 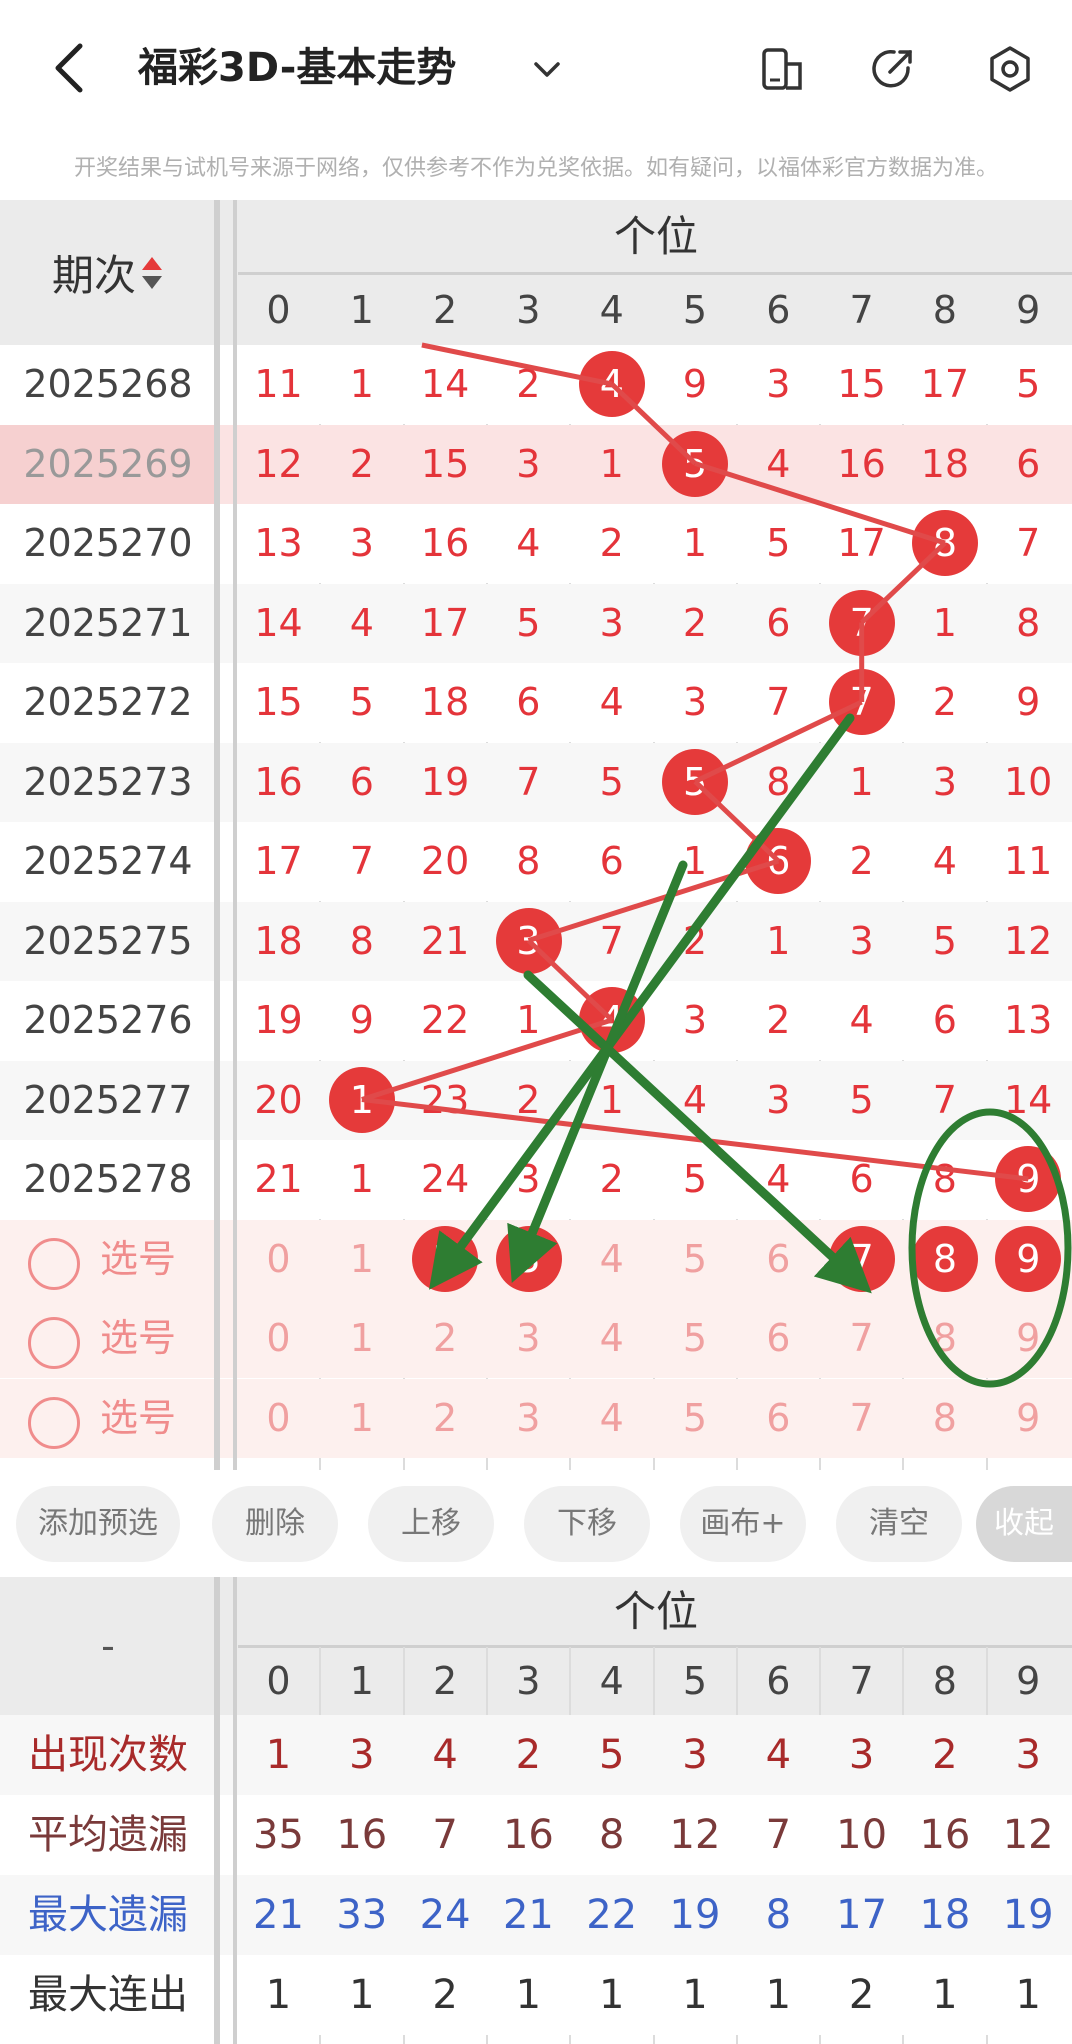 I want to click on omission-cell: 19, so click(x=278, y=1020).